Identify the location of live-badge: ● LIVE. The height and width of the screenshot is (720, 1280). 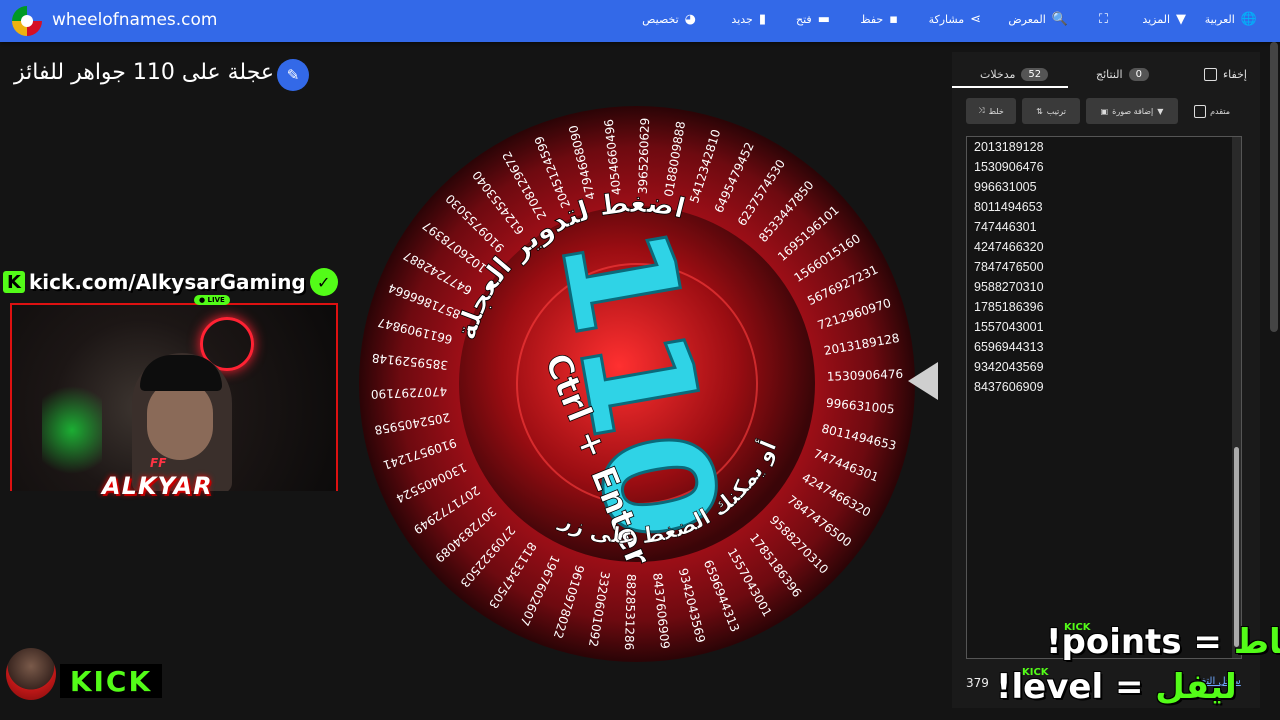
(212, 300).